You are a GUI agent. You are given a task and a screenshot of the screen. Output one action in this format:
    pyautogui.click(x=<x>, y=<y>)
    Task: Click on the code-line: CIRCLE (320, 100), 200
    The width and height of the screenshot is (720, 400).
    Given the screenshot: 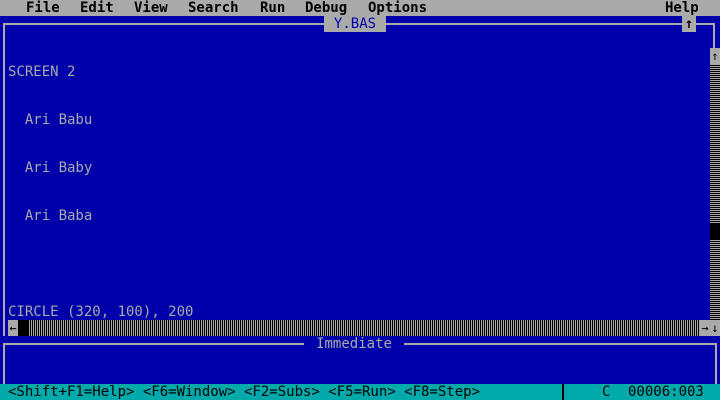 What is the action you would take?
    pyautogui.click(x=101, y=312)
    